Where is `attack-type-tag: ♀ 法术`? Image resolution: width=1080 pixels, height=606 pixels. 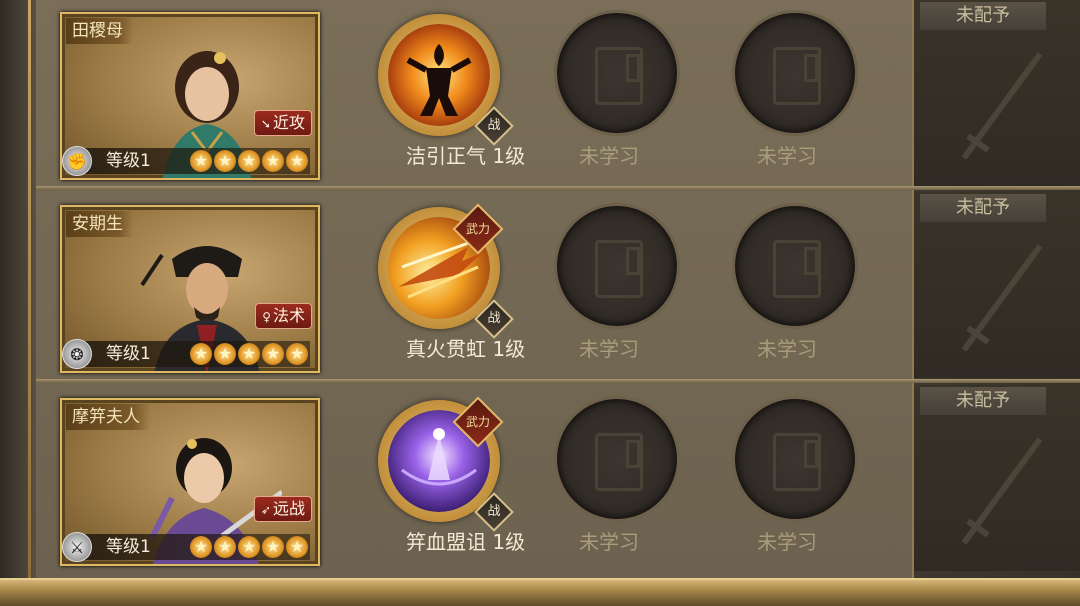
attack-type-tag: ♀ 法术 is located at coordinates (283, 316).